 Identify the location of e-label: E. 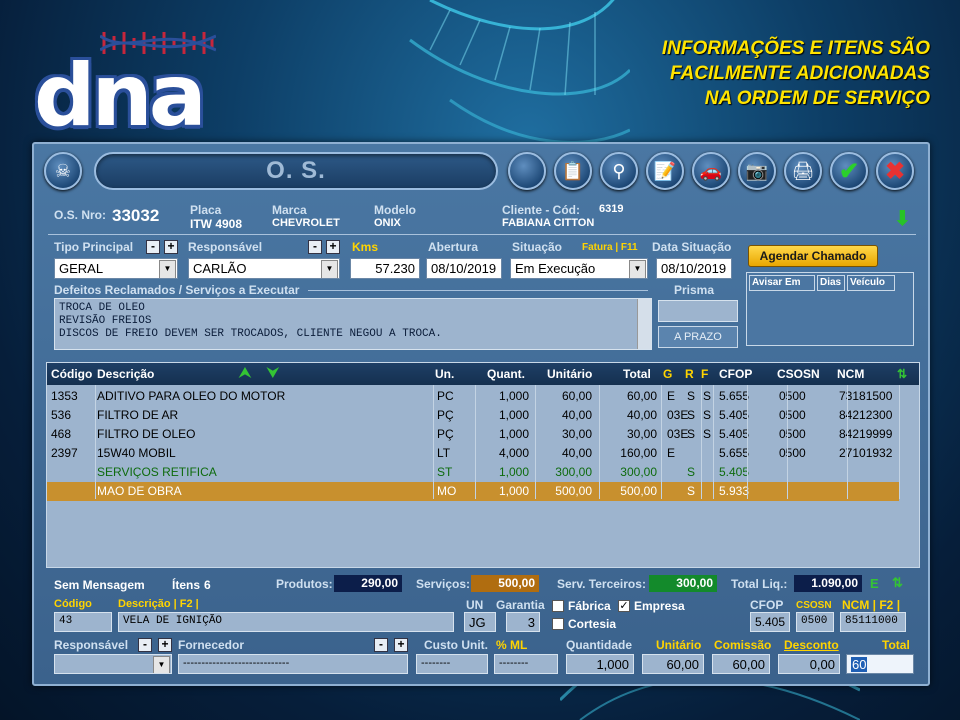
(874, 583).